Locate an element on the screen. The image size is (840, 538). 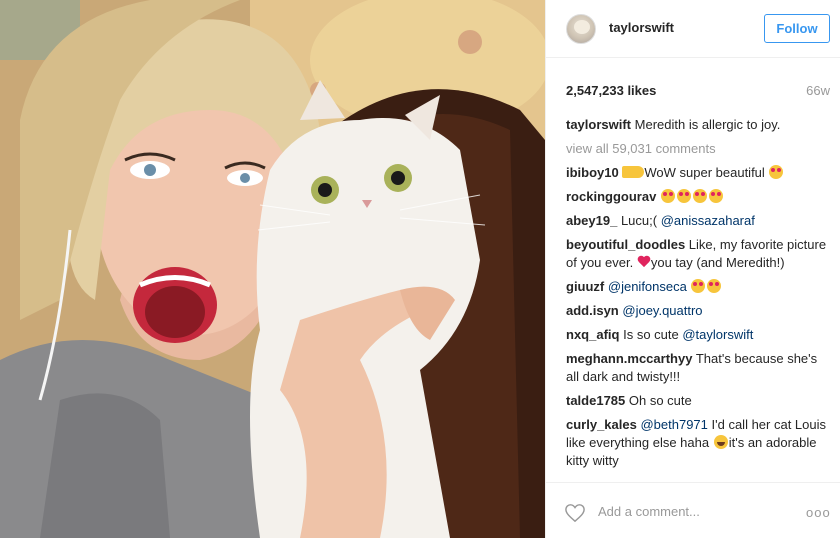
caption-text: Meredith is allergic to joy. is located at coordinates (707, 124).